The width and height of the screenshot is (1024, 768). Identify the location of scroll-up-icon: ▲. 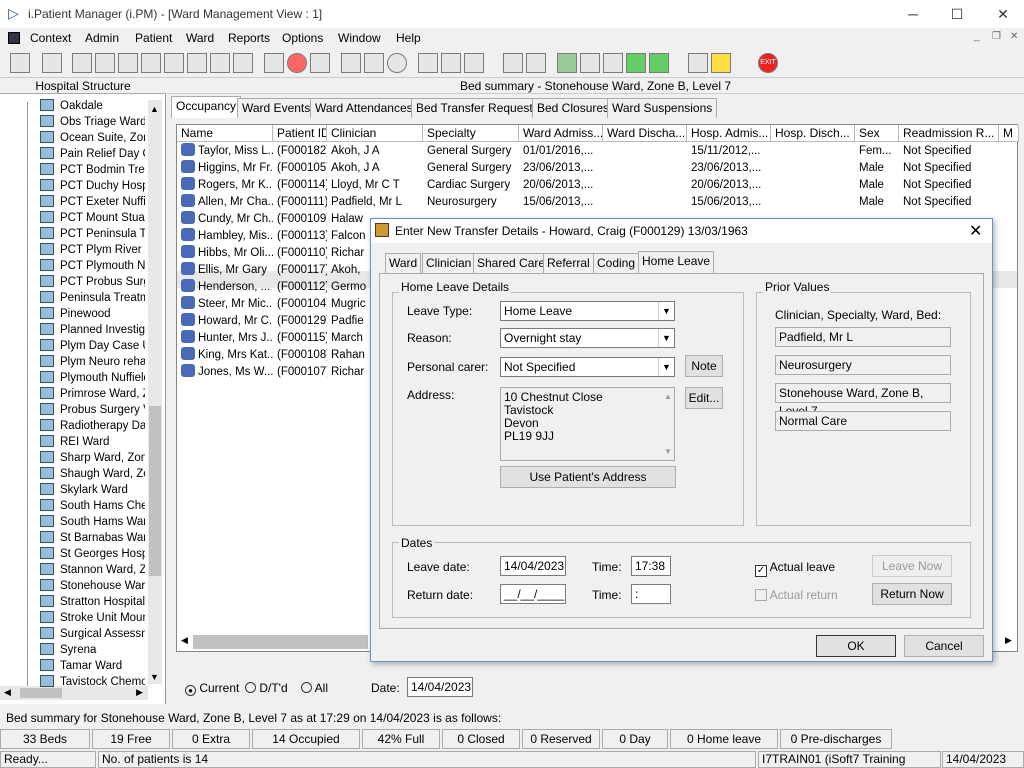
(154, 109).